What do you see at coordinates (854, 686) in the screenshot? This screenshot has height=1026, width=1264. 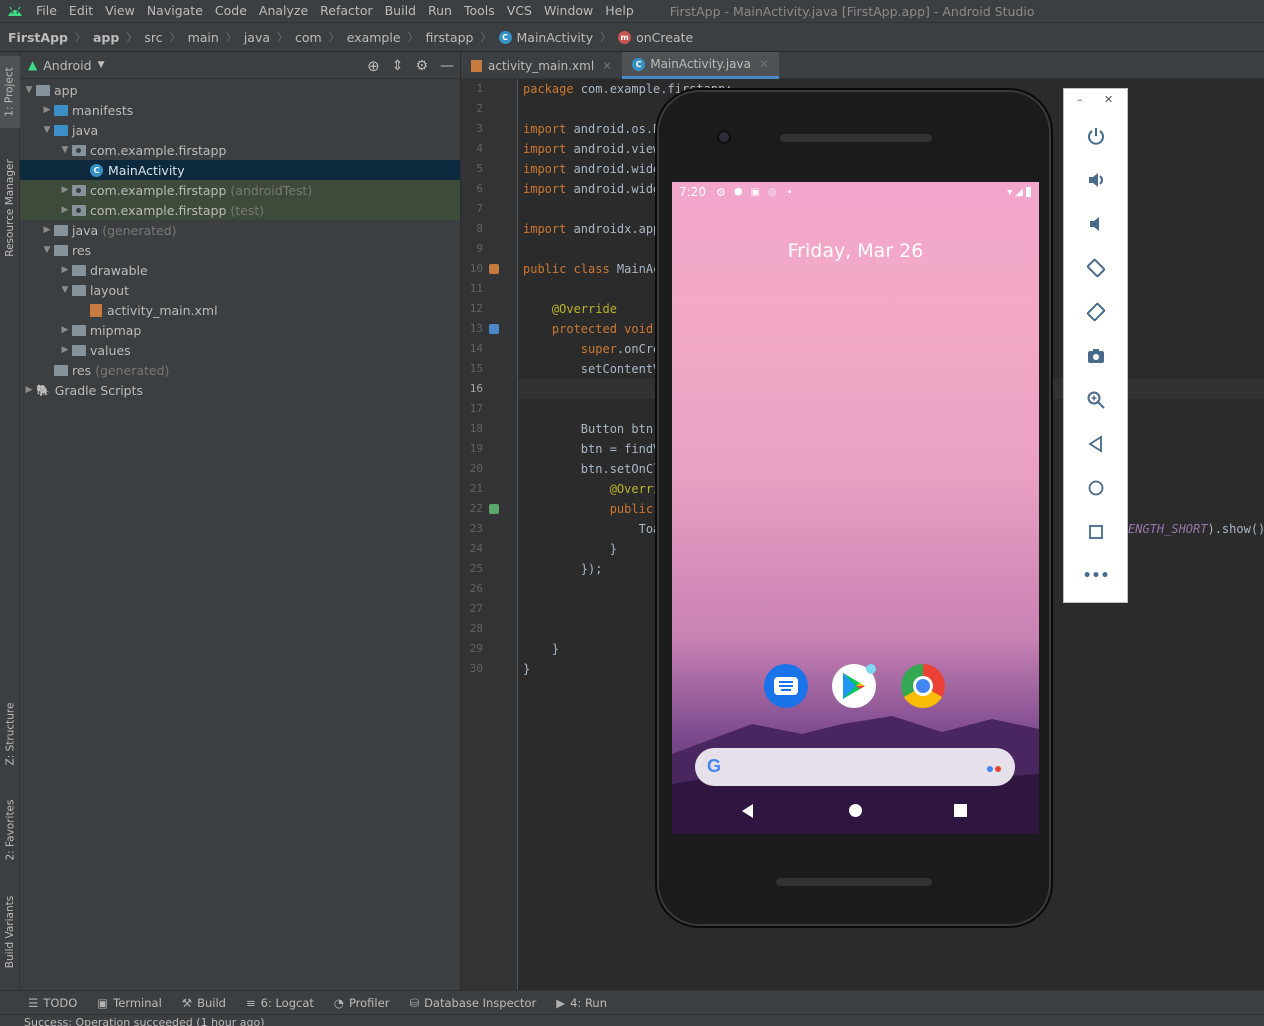 I see `play-store-icon` at bounding box center [854, 686].